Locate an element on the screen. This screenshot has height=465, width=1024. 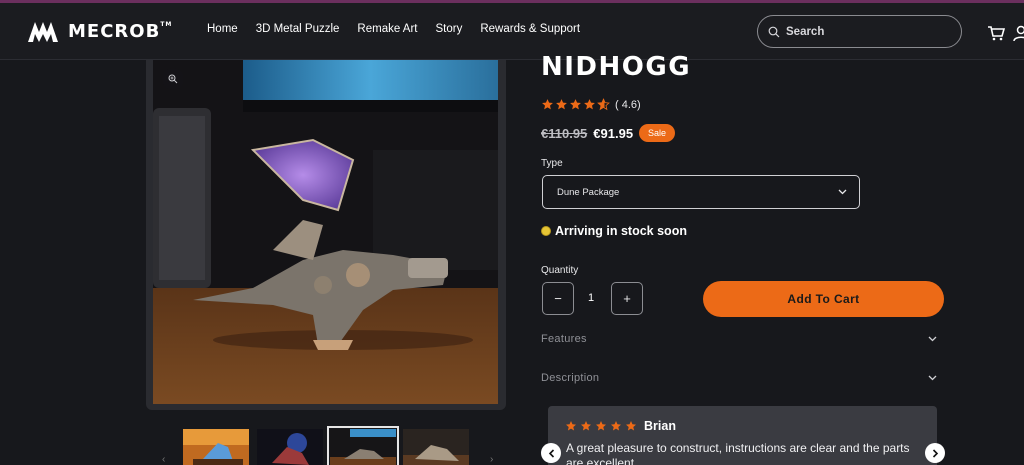
review-prev-button is located at coordinates (551, 453).